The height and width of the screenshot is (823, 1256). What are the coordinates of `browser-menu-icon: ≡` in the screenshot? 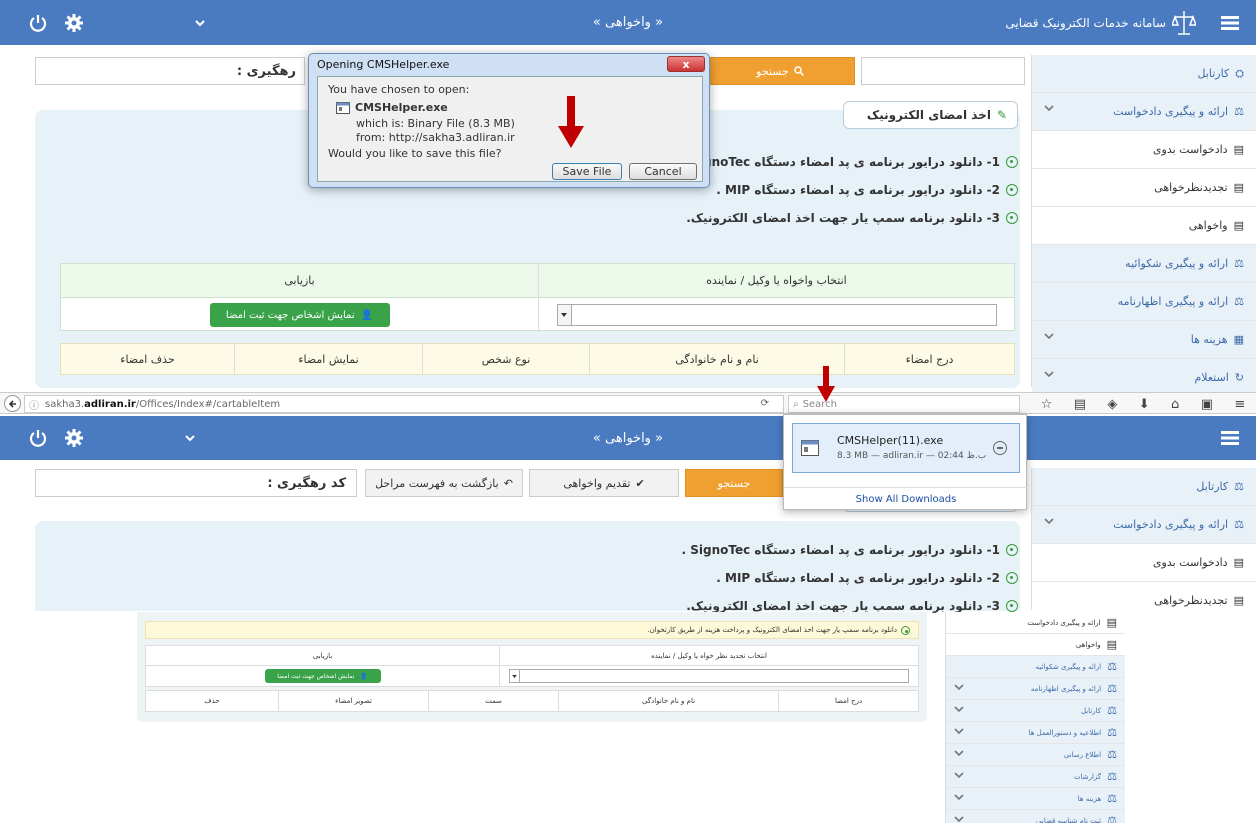 It's located at (1239, 404).